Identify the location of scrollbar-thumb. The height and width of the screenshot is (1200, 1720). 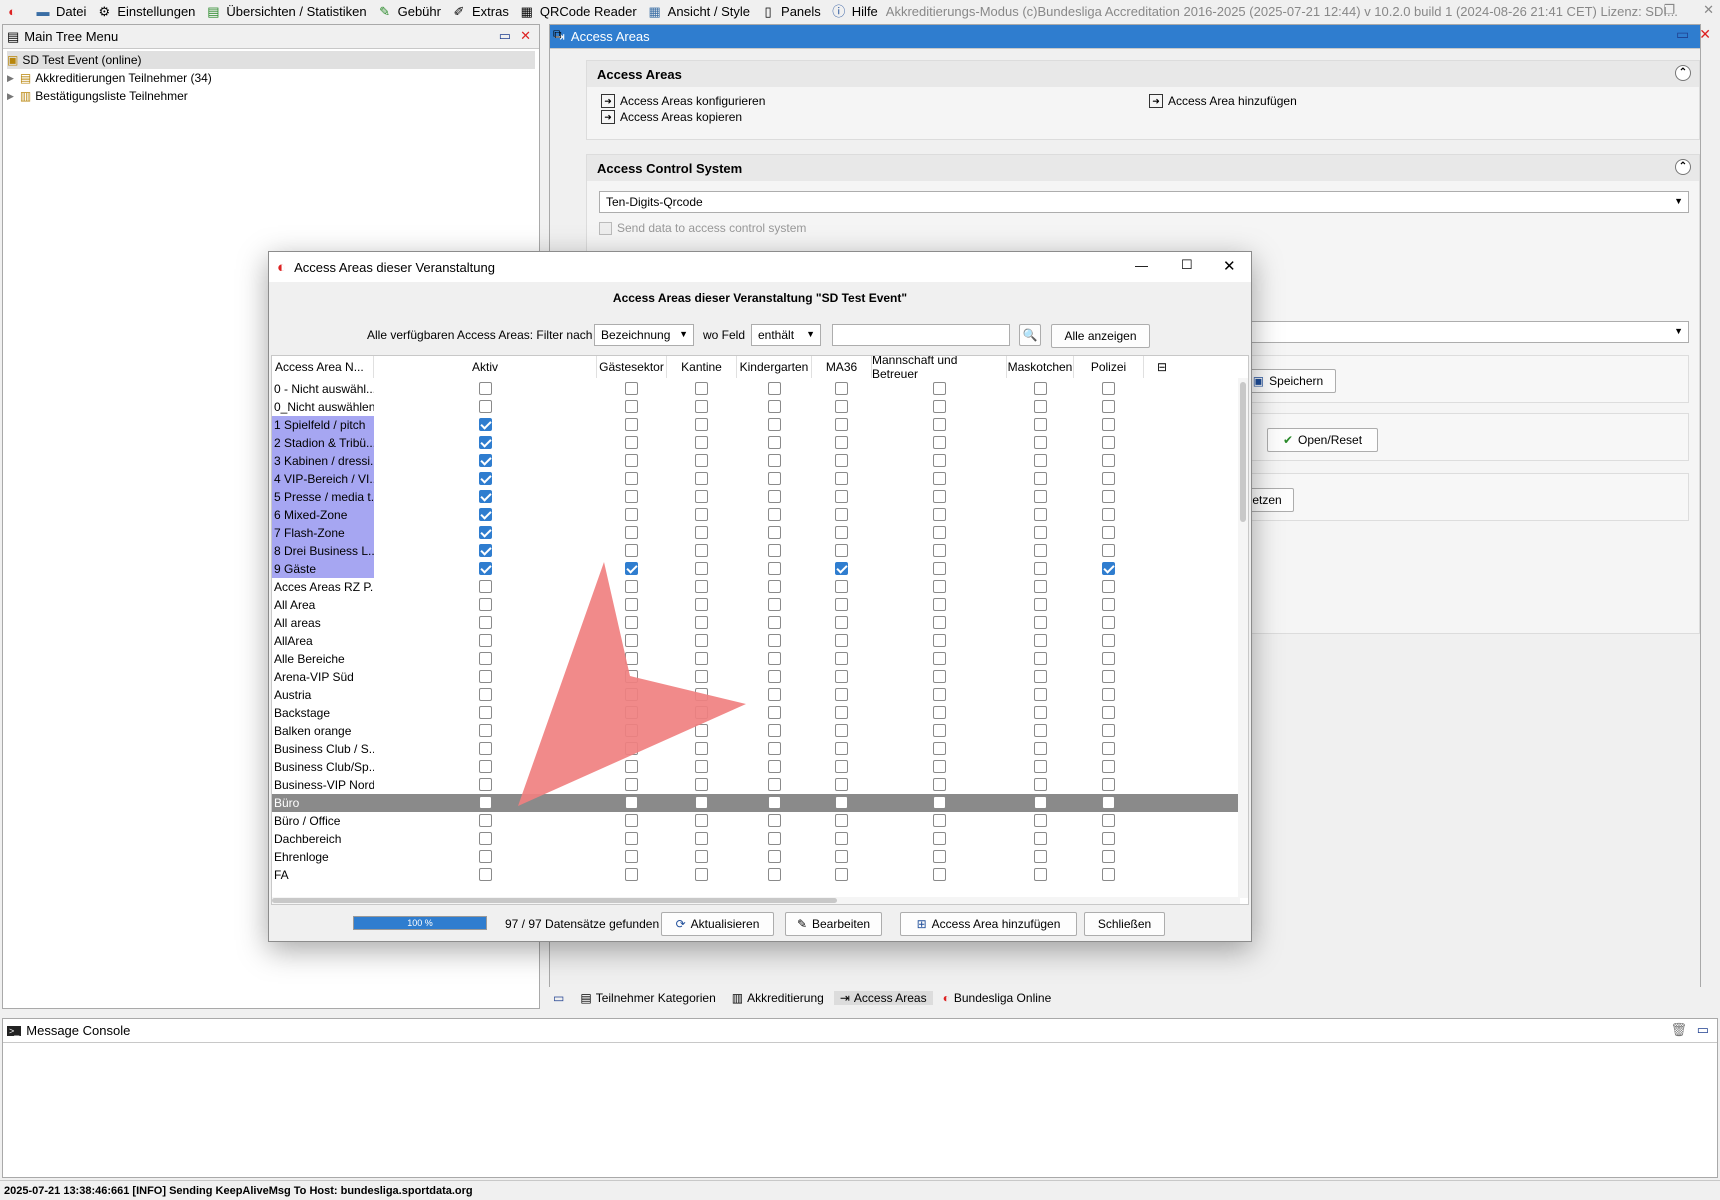
(1243, 452).